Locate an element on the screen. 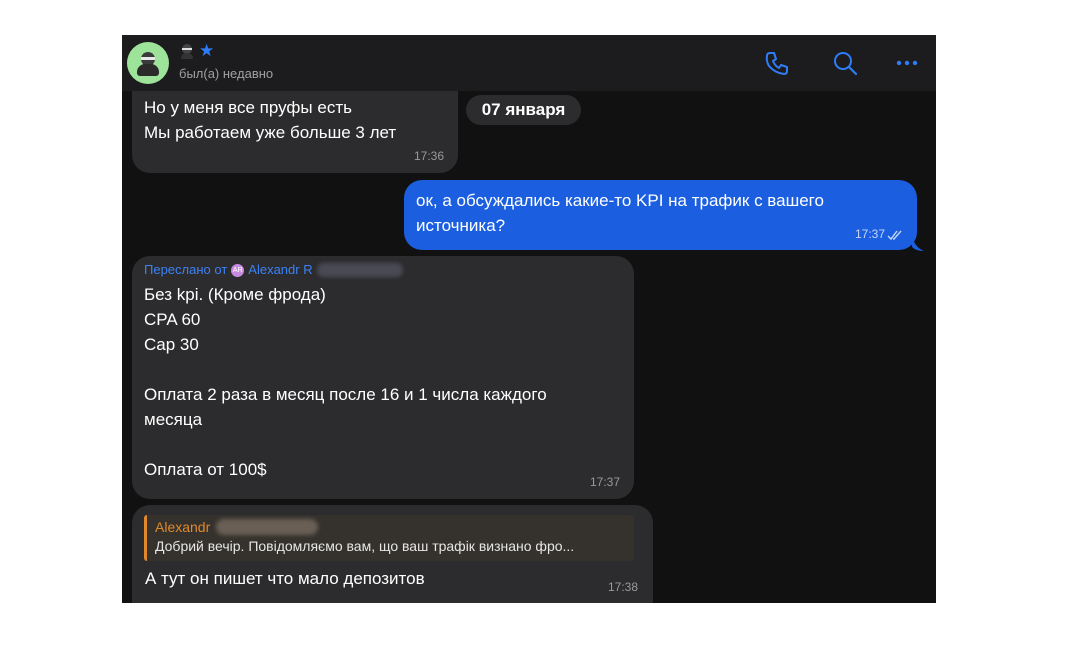  forwarded-name: Alexandr R is located at coordinates (280, 269).